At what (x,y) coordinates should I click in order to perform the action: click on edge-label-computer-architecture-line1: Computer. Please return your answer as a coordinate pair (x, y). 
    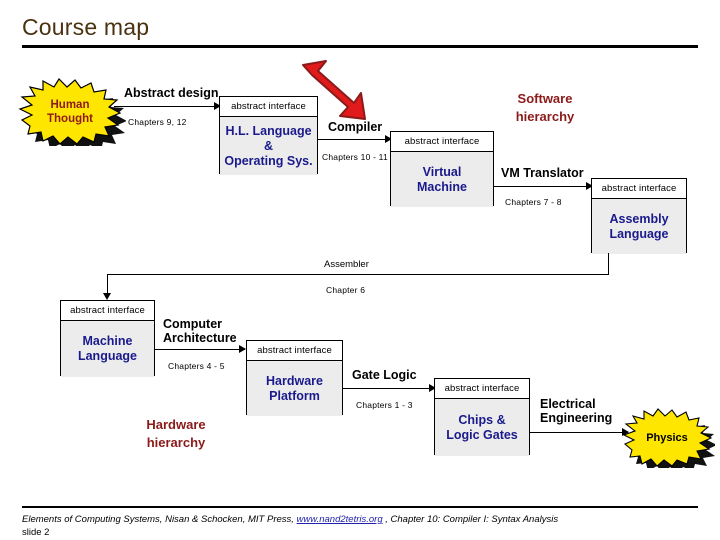
    Looking at the image, I should click on (193, 324).